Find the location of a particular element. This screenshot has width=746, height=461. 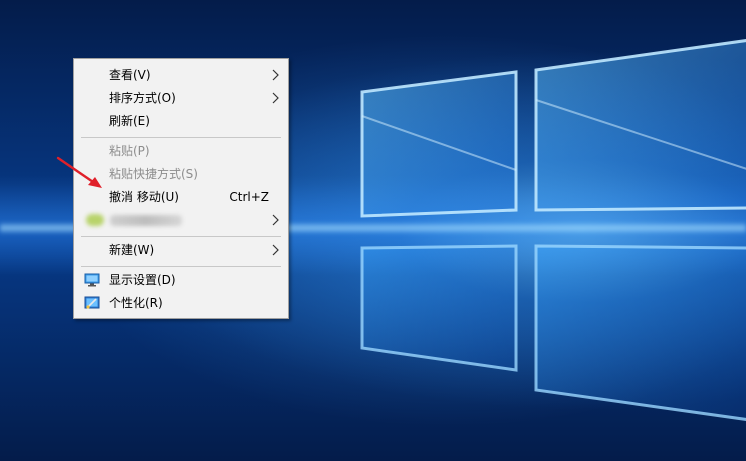

menu-item-blurred is located at coordinates (181, 220).